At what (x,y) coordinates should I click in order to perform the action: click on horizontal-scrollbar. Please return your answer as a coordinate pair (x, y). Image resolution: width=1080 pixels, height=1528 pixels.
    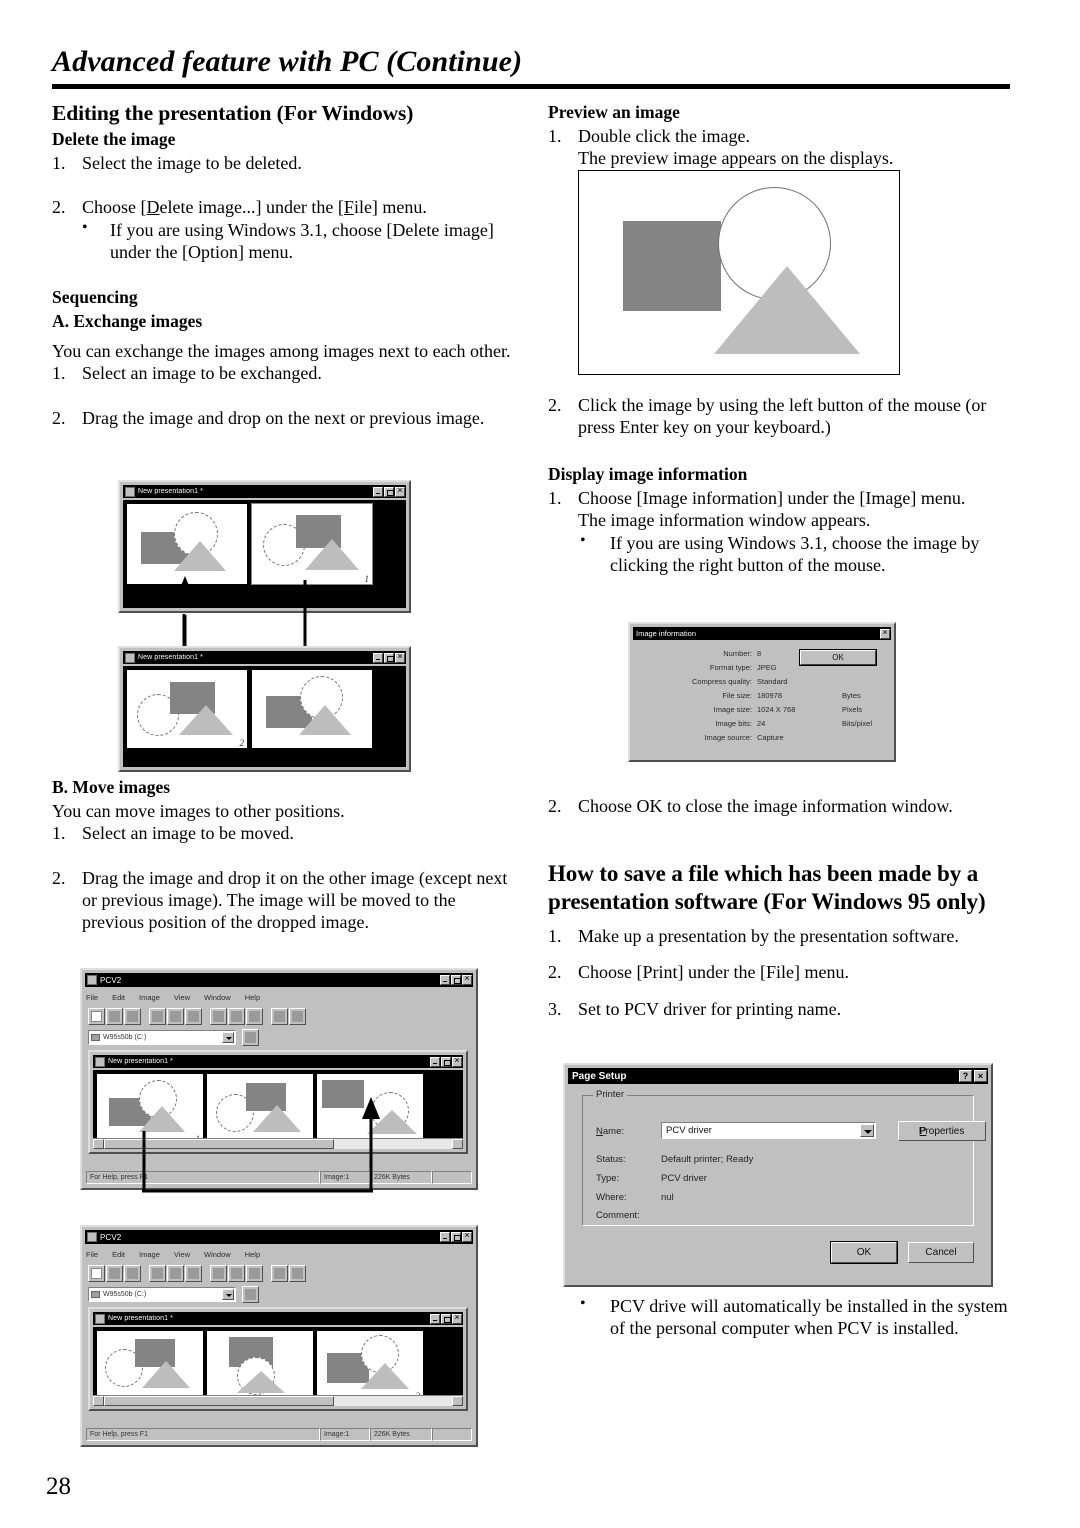
    Looking at the image, I should click on (278, 1400).